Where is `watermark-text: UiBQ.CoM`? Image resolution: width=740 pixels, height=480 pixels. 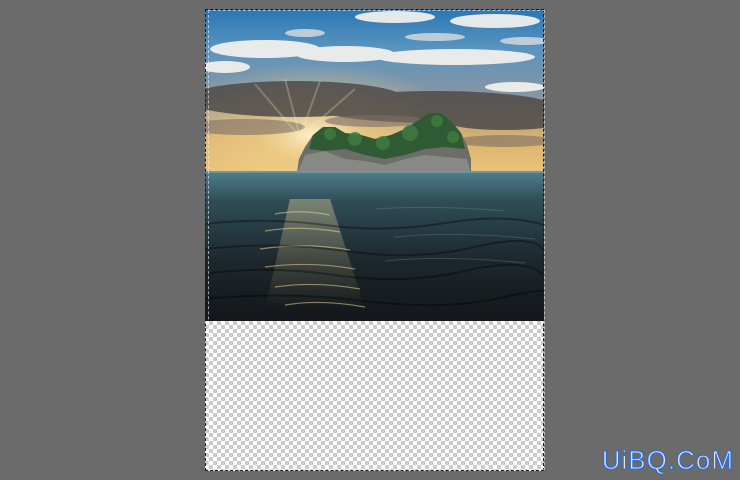
watermark-text: UiBQ.CoM is located at coordinates (667, 460).